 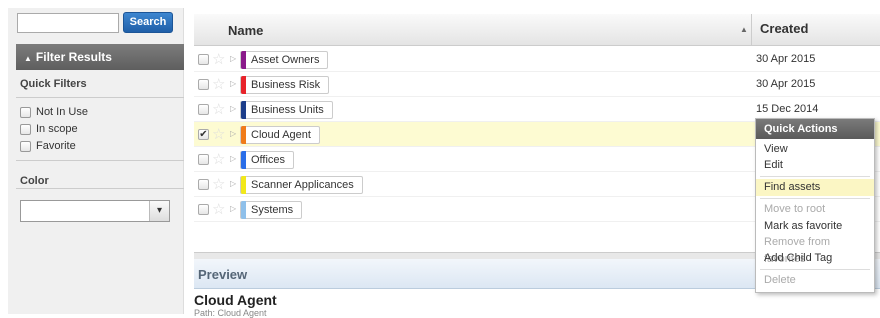 I want to click on sort-ascending-icon: ▲, so click(x=744, y=29).